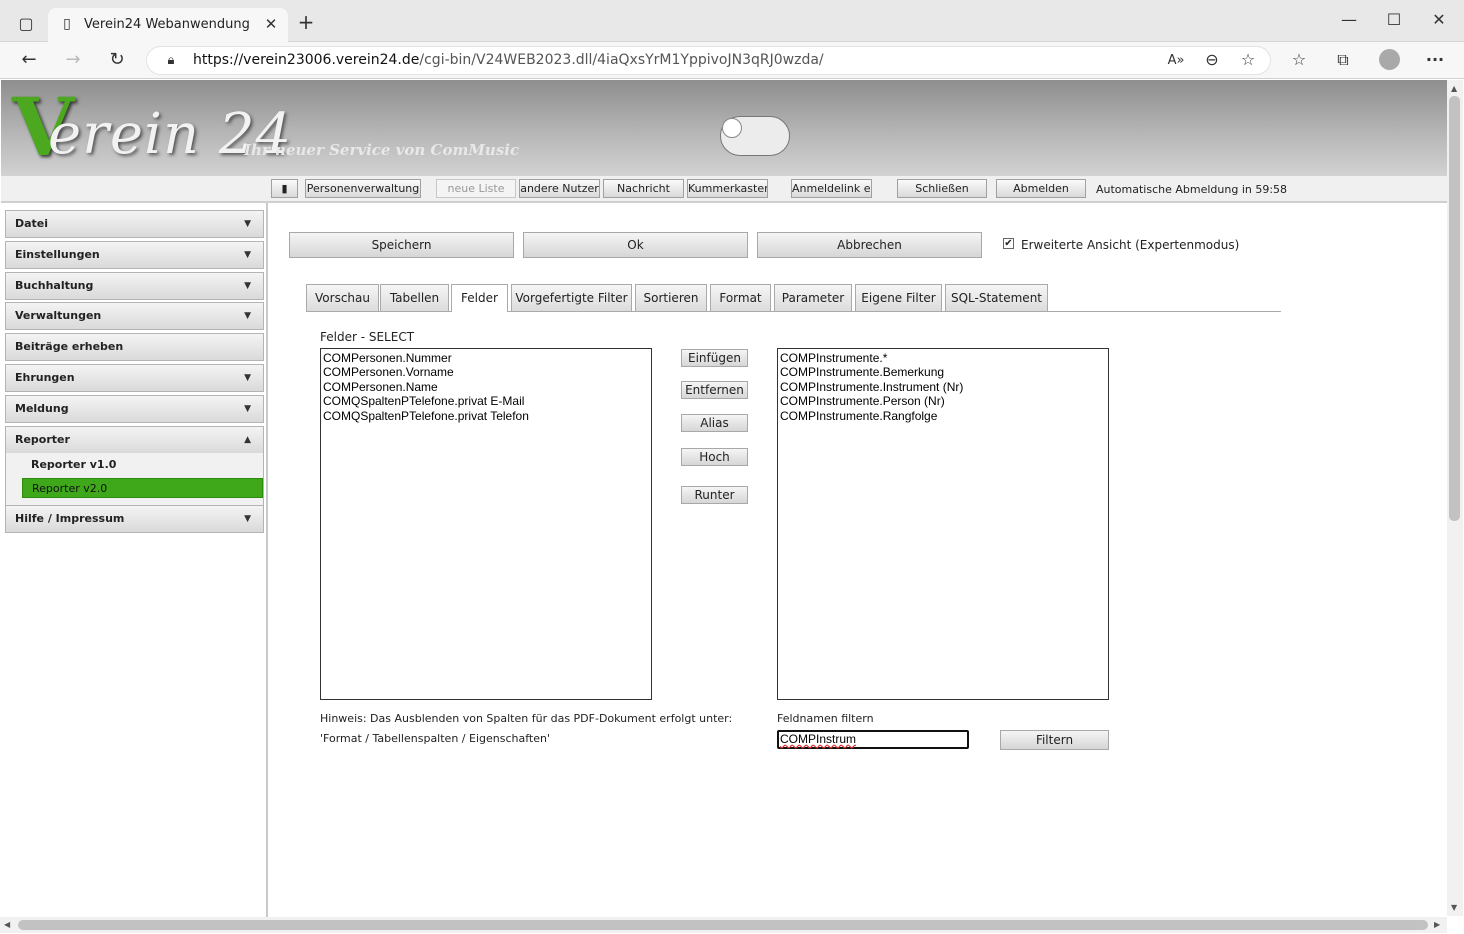 Image resolution: width=1464 pixels, height=934 pixels. I want to click on menu-toggle-button: ▮, so click(284, 188).